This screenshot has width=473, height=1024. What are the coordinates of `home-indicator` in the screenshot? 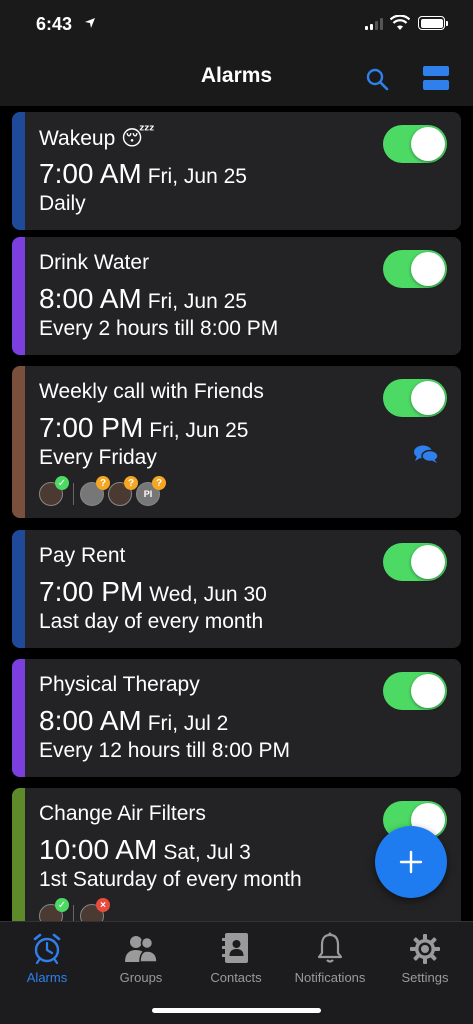 It's located at (236, 1010).